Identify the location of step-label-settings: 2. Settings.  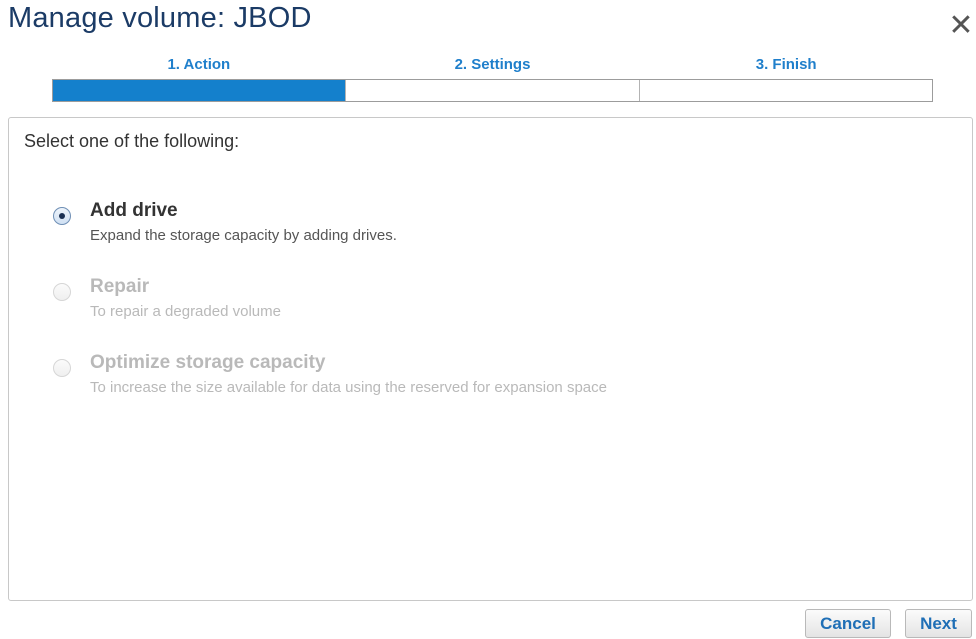
(492, 64).